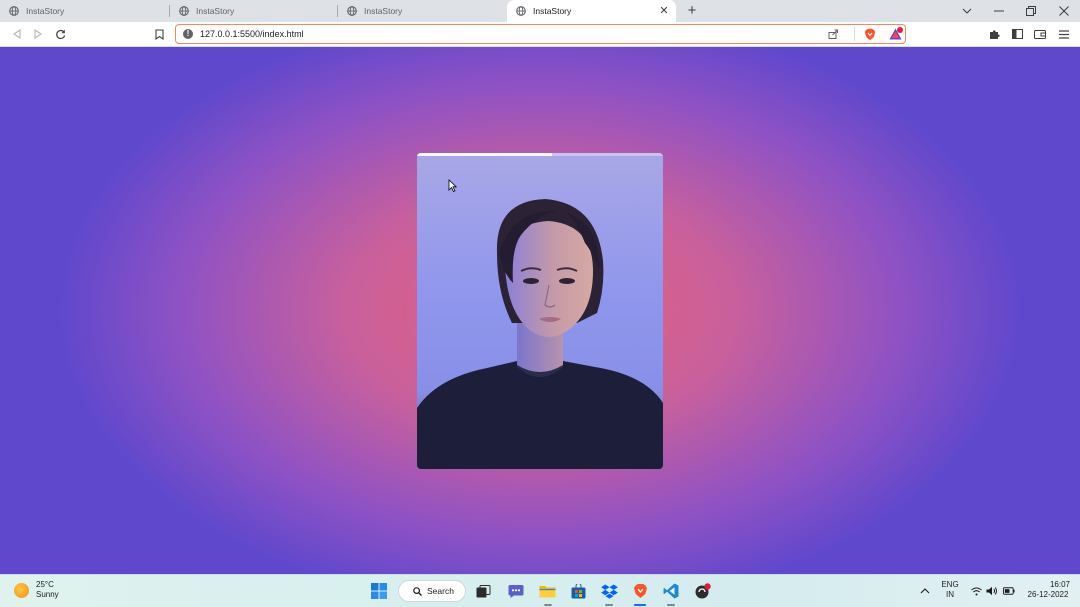  I want to click on wallet-icon, so click(1040, 34).